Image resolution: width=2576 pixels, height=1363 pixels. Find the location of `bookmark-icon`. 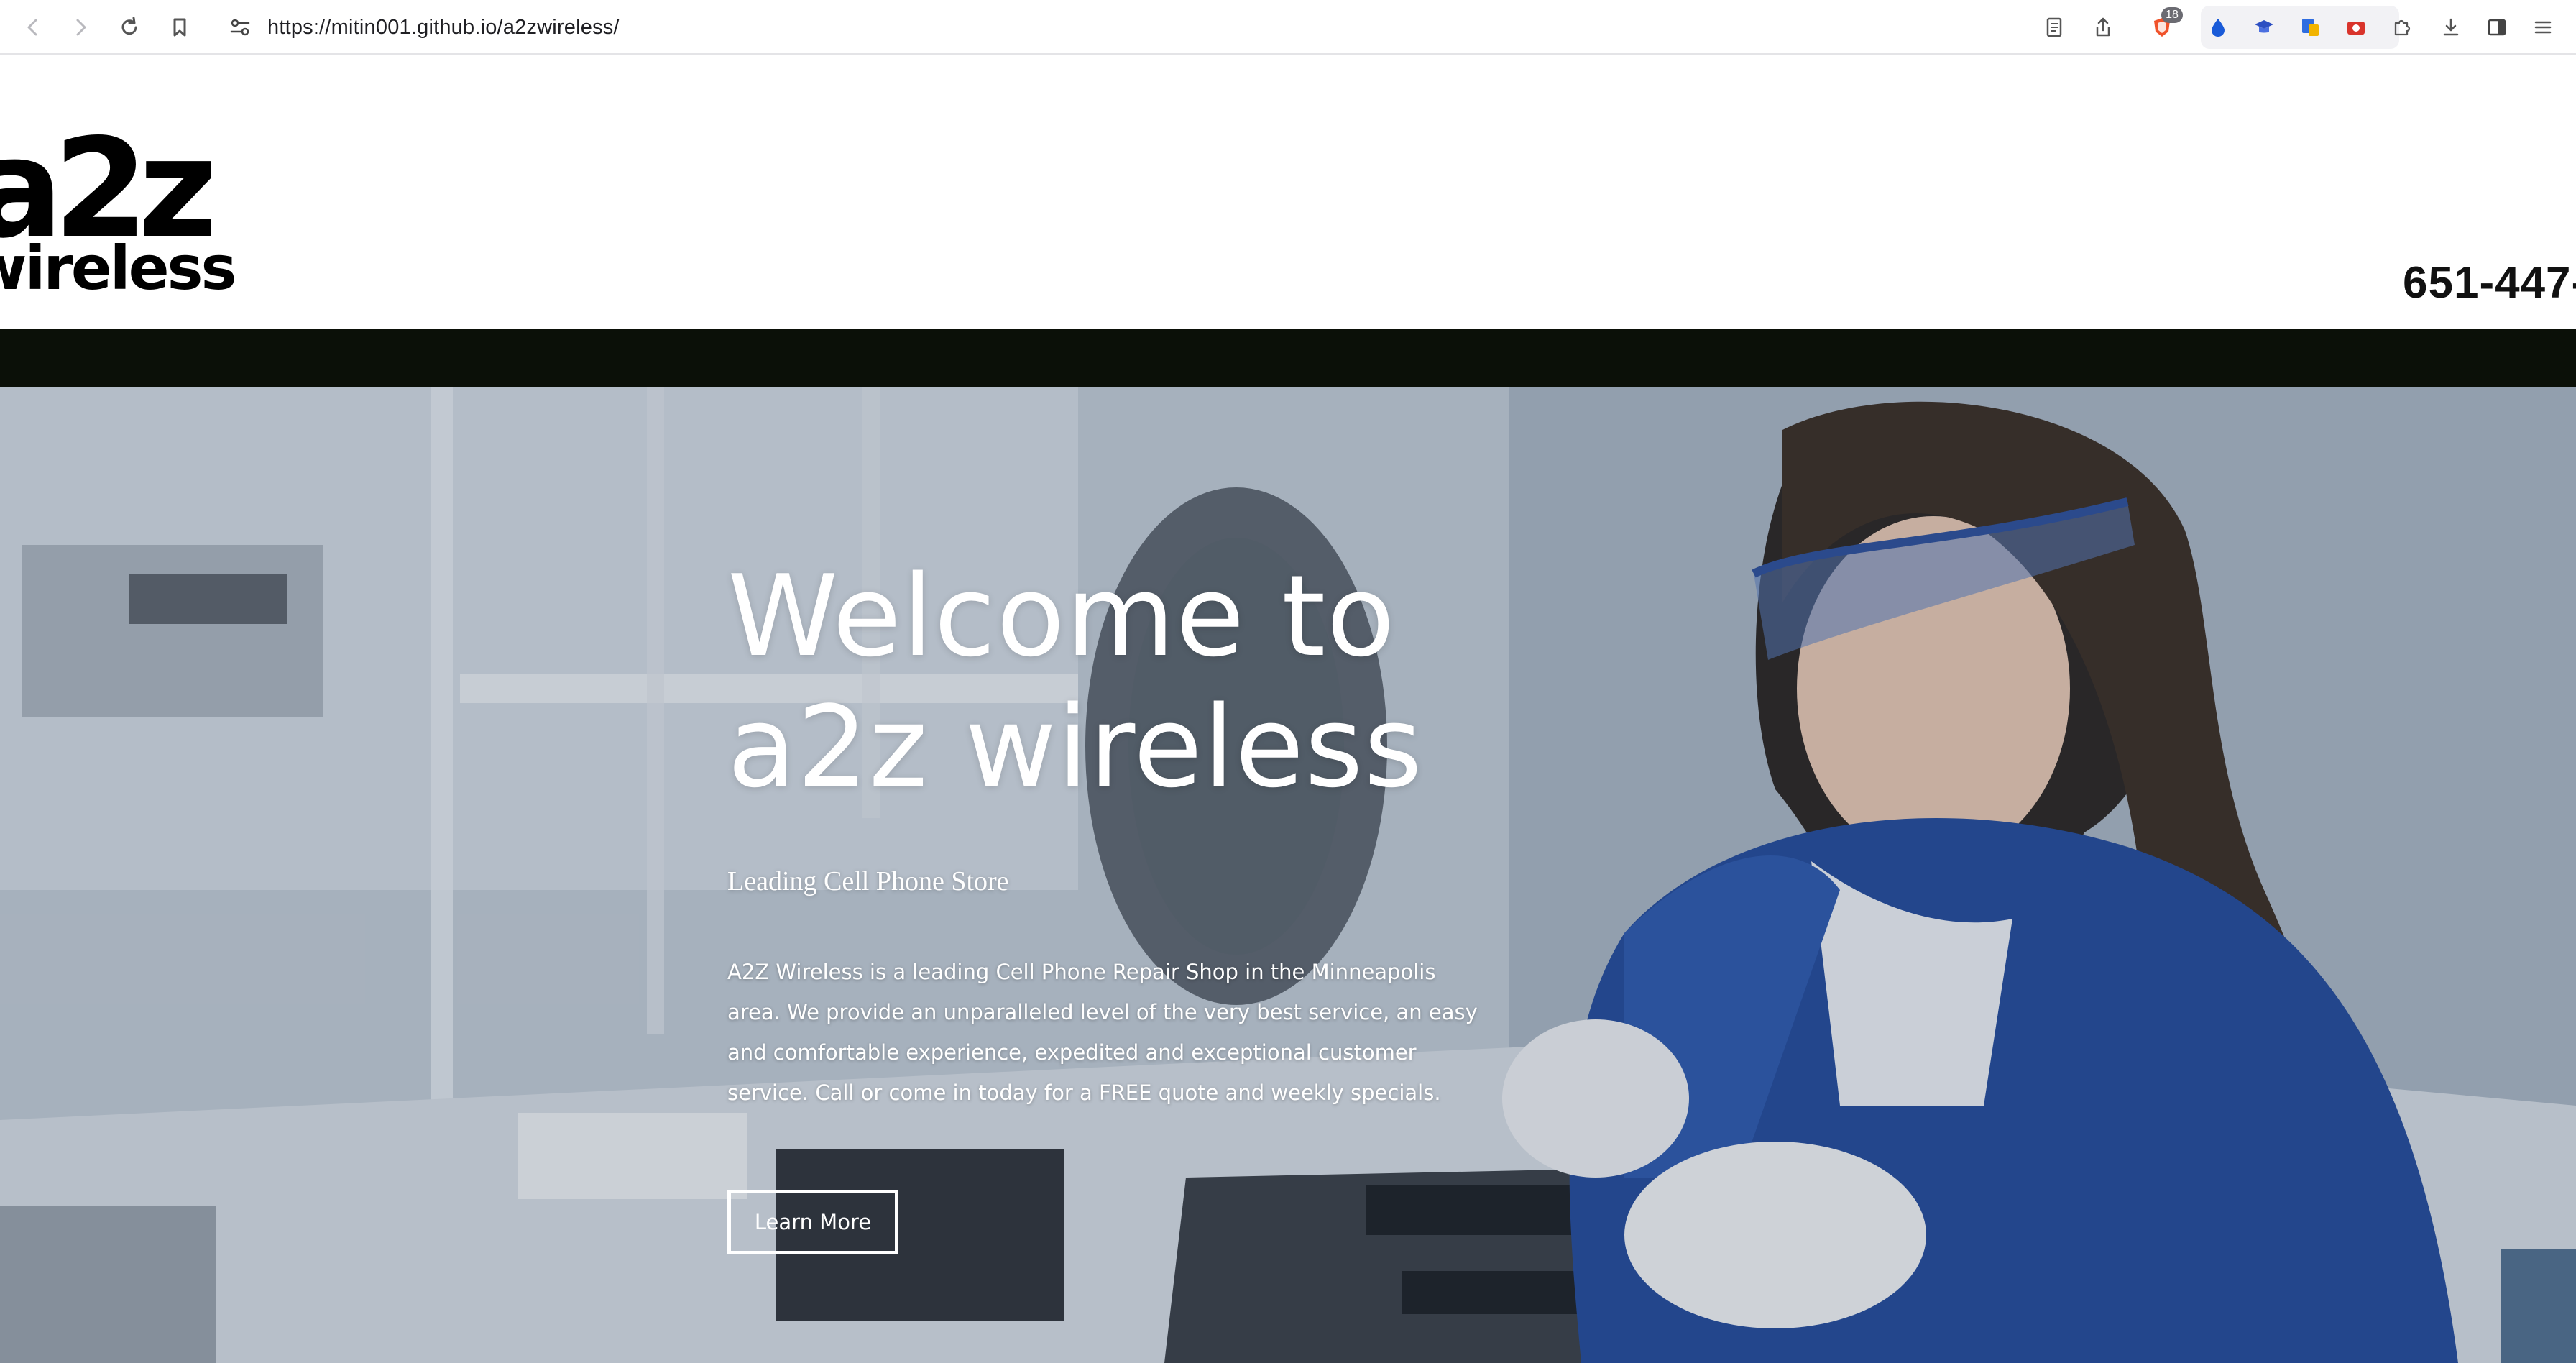

bookmark-icon is located at coordinates (179, 28).